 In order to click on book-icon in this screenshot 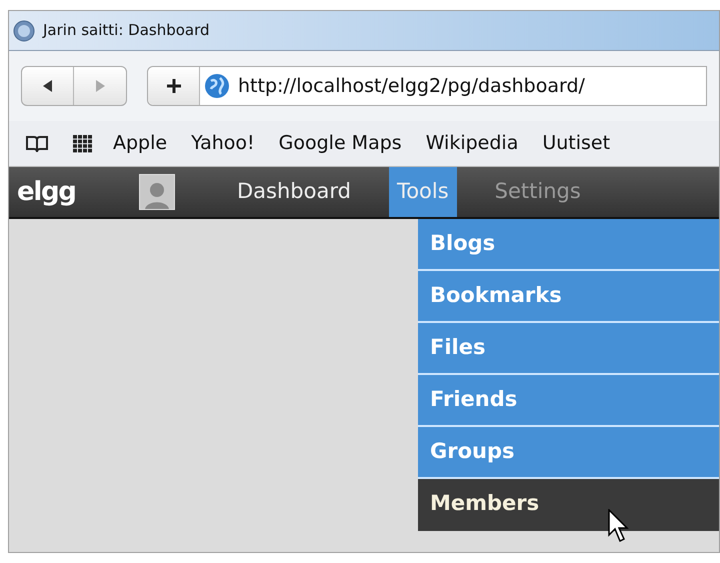, I will do `click(37, 143)`.